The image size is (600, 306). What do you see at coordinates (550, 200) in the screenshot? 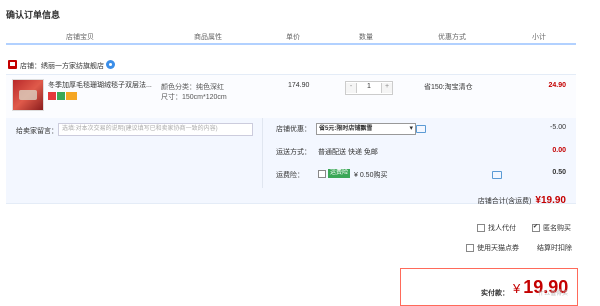
I see `shop-total-value: ¥19.90` at bounding box center [550, 200].